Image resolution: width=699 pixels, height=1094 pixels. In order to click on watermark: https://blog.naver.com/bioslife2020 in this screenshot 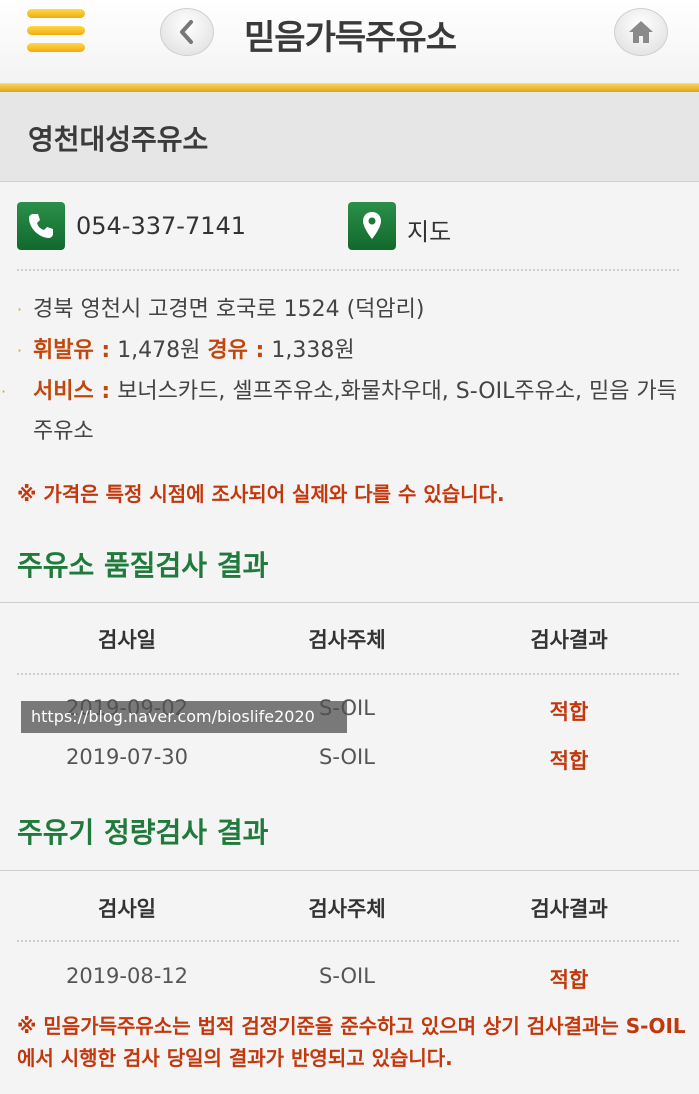, I will do `click(184, 717)`.